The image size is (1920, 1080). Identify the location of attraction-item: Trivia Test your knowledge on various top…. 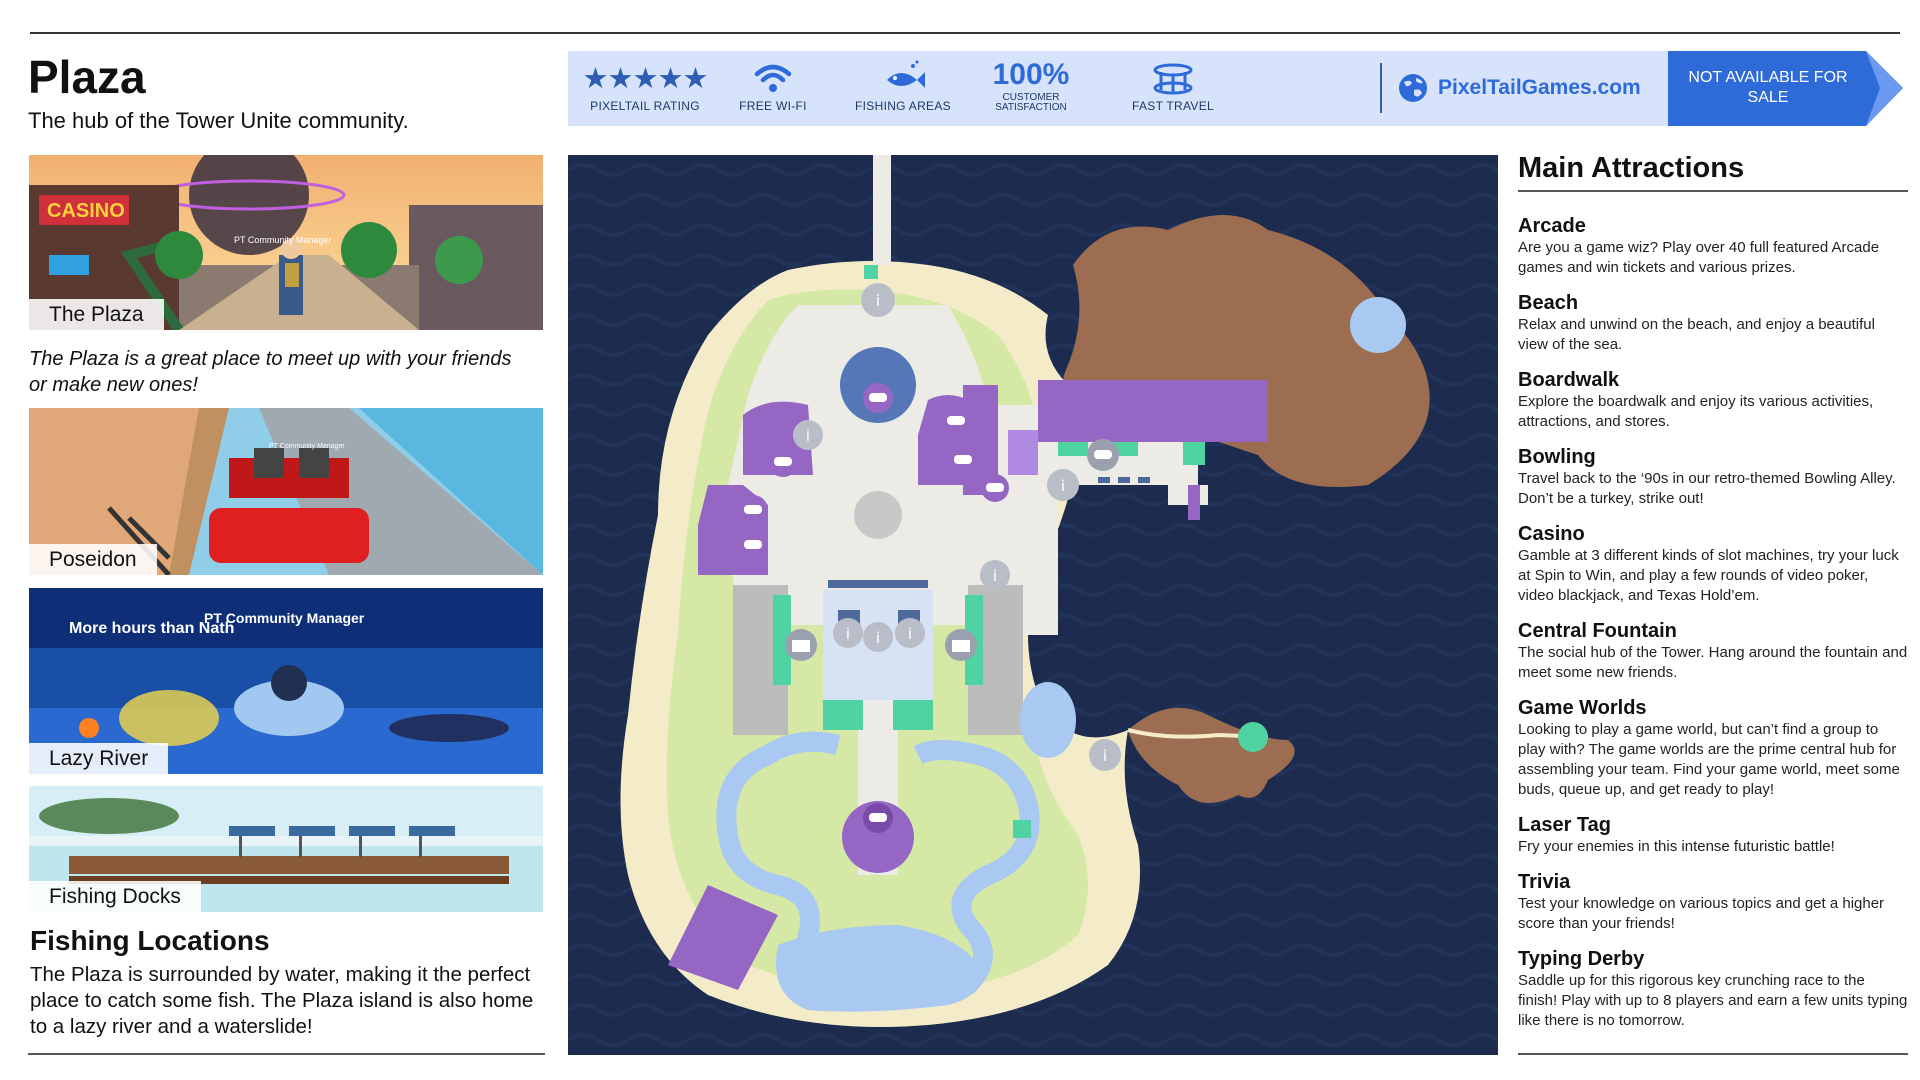
(1713, 902).